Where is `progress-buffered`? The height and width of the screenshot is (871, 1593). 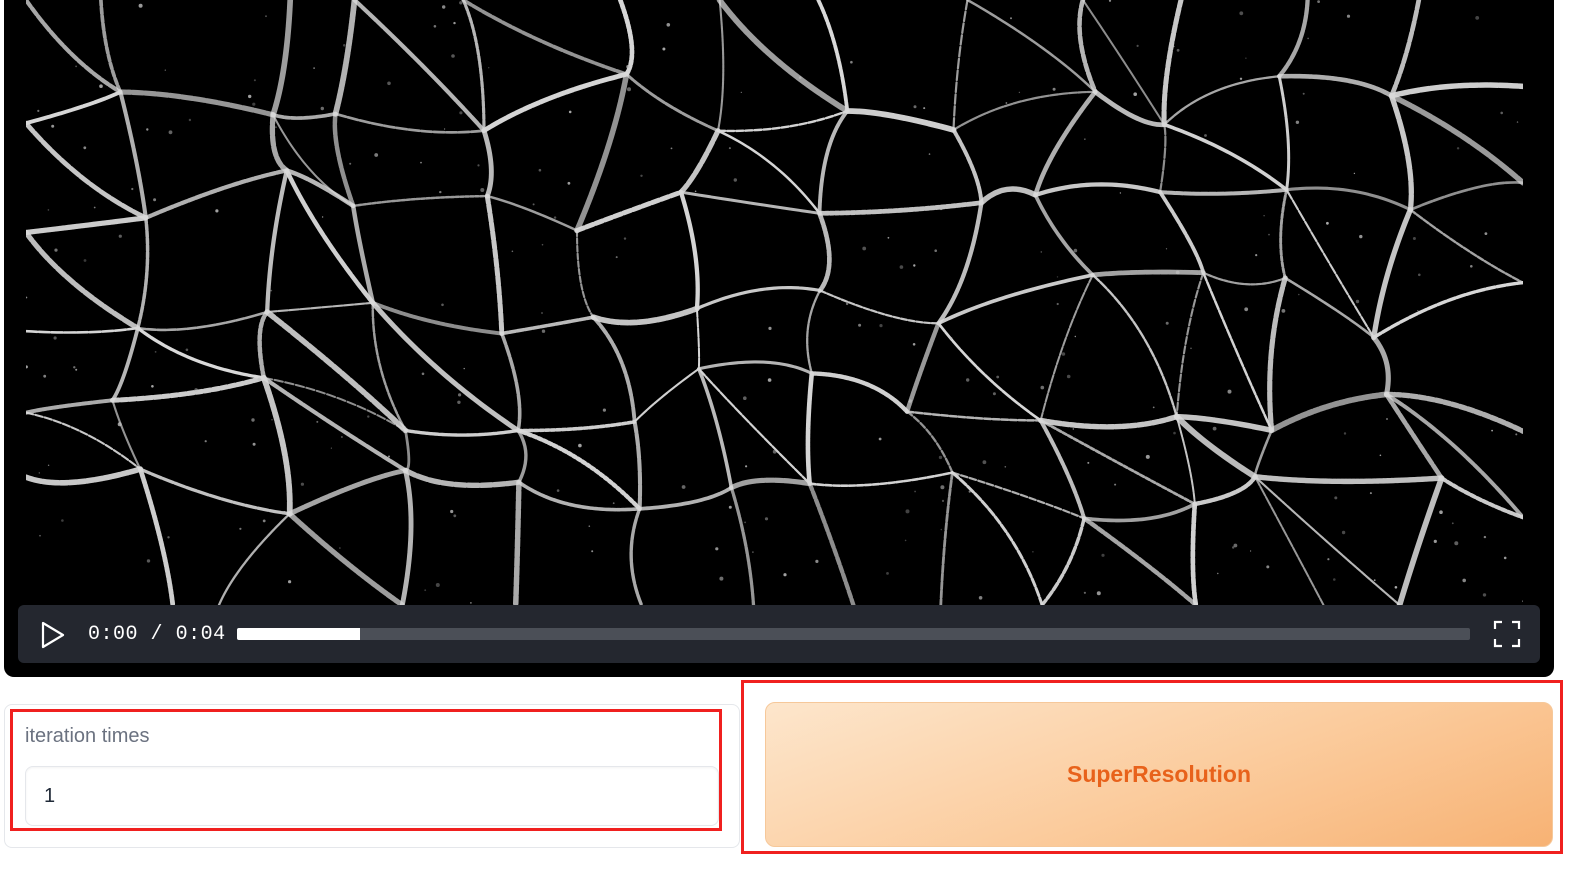 progress-buffered is located at coordinates (299, 634).